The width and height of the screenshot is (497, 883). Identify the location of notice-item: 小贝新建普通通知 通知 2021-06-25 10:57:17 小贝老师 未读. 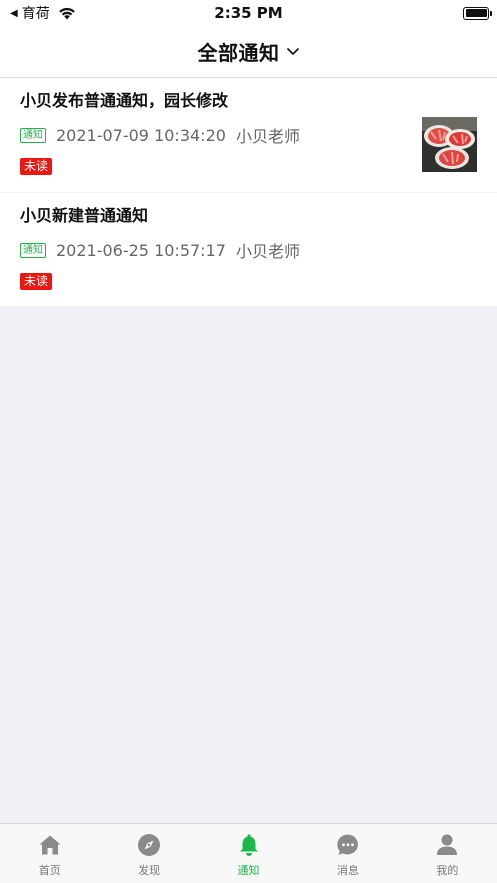
(248, 249).